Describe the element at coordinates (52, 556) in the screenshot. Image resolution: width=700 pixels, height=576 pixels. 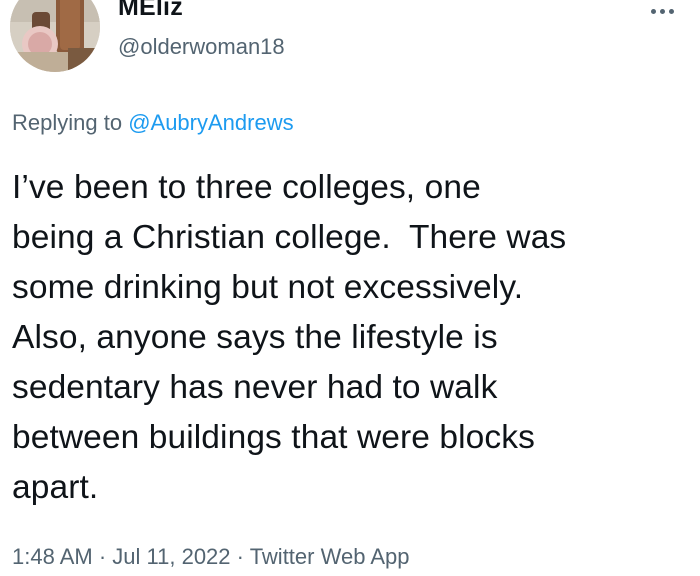
I see `tweet-time: 1:48 AM` at that location.